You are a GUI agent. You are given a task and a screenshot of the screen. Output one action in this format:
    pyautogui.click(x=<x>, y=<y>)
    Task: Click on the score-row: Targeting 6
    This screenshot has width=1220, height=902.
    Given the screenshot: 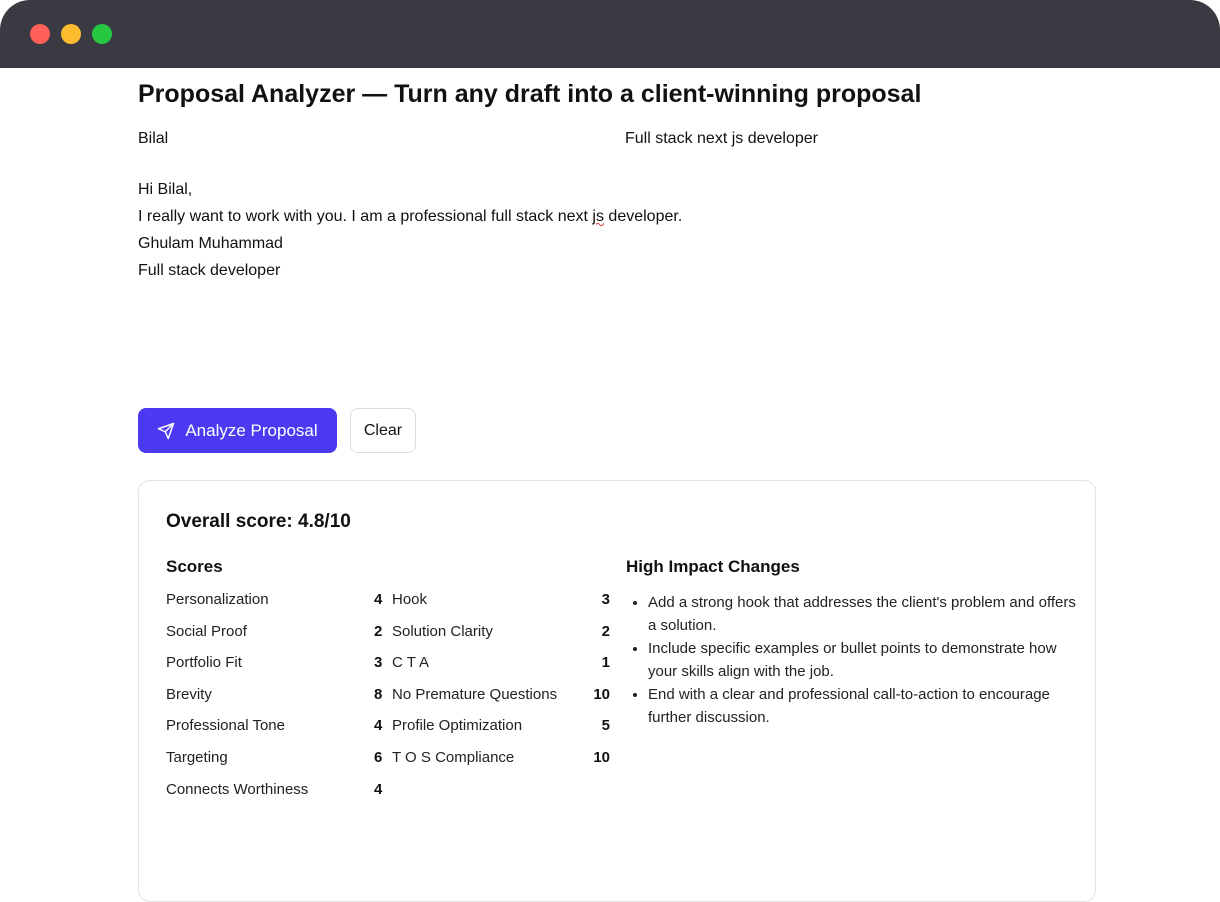 What is the action you would take?
    pyautogui.click(x=275, y=761)
    